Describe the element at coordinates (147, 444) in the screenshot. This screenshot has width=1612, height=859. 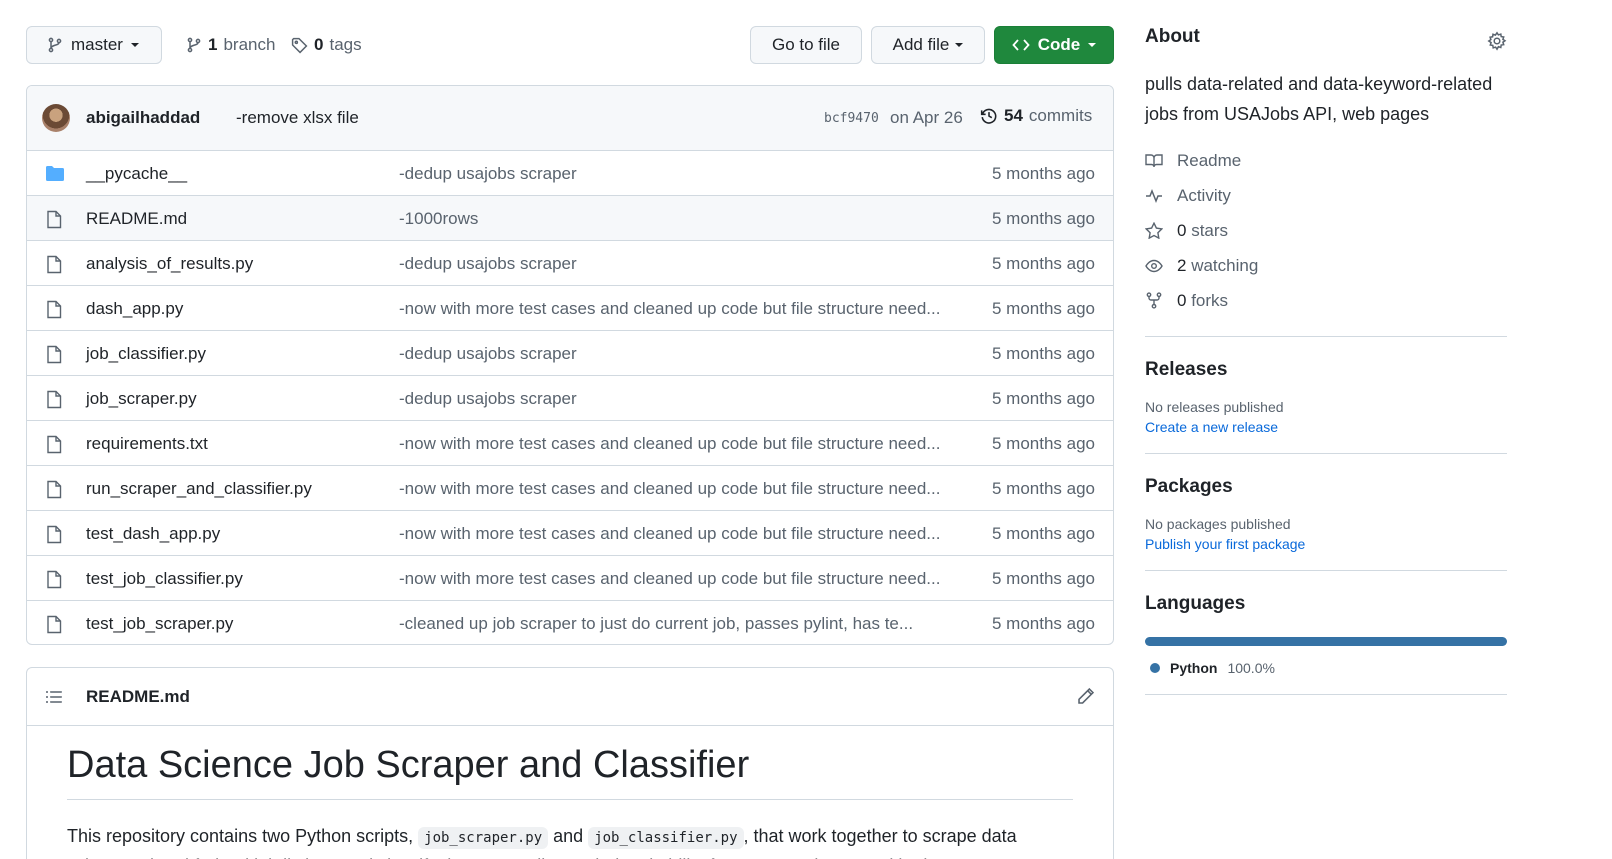
I see `file-name: requirements.txt` at that location.